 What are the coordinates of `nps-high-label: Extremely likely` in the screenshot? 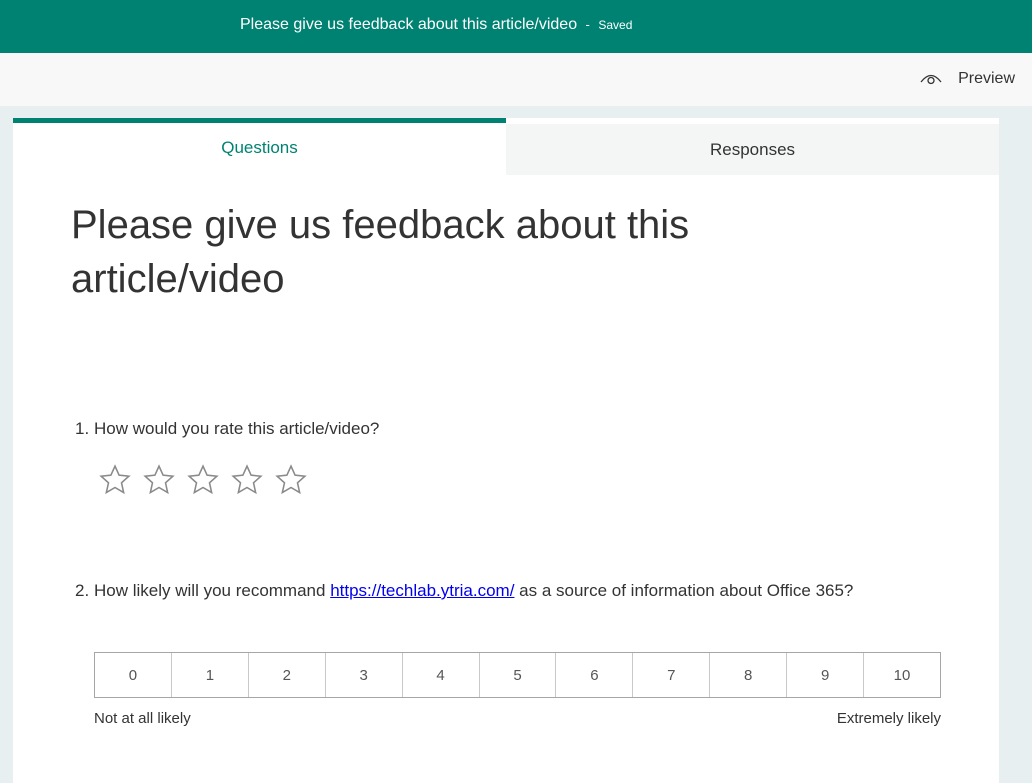 It's located at (888, 718).